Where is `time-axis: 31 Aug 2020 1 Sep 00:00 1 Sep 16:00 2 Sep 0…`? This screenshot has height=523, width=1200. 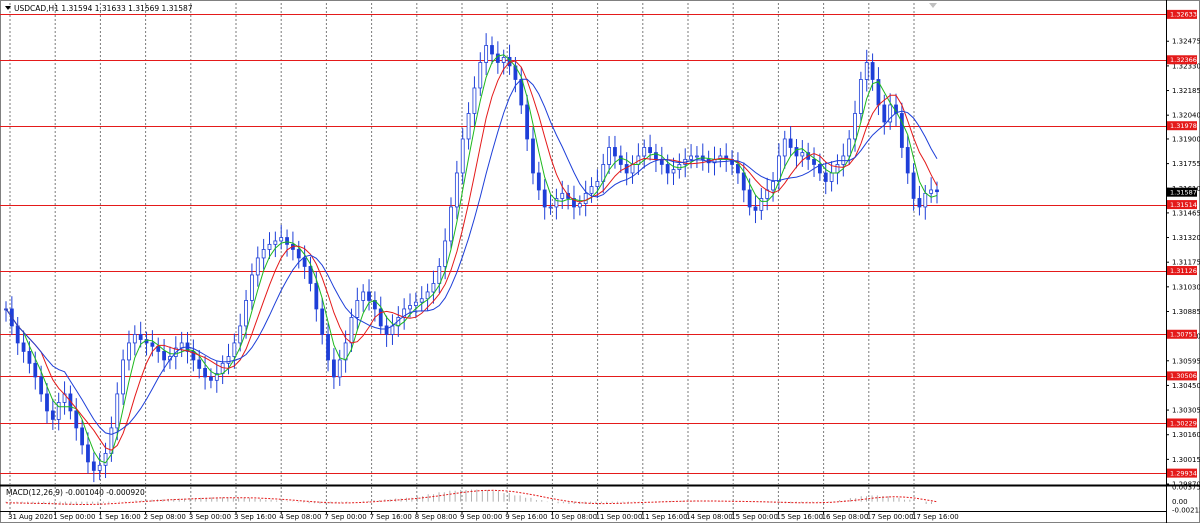 time-axis: 31 Aug 2020 1 Sep 00:00 1 Sep 16:00 2 Sep 0… is located at coordinates (483, 516).